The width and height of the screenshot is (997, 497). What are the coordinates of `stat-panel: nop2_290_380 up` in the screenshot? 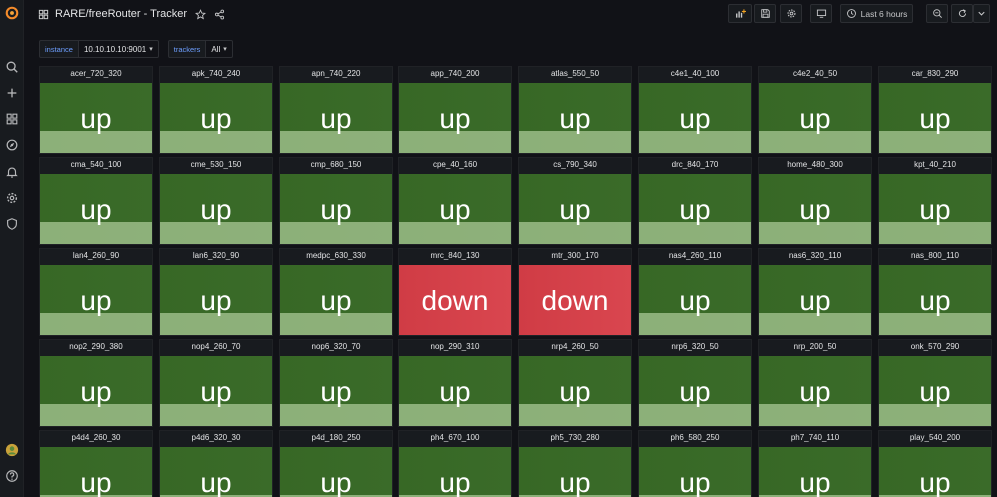 It's located at (96, 383).